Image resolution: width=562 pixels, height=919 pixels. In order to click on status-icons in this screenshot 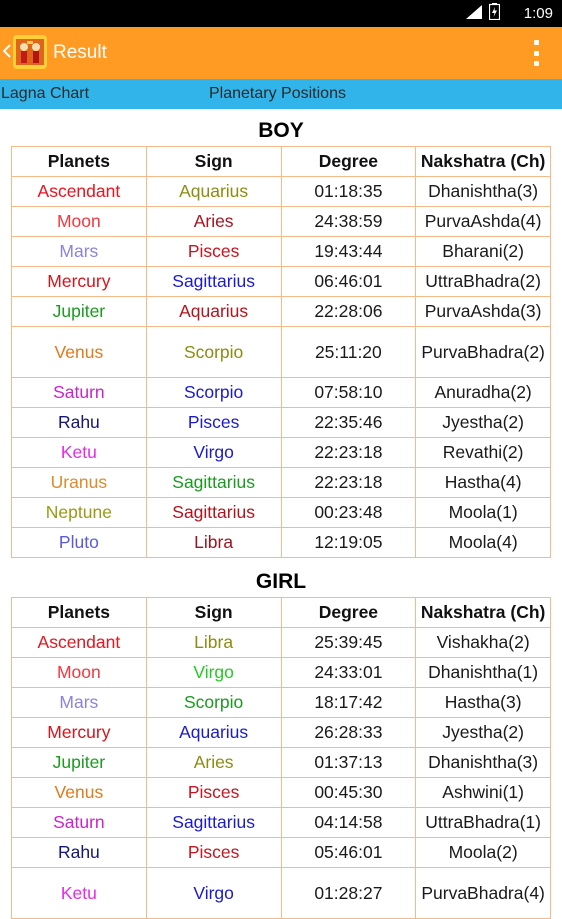, I will do `click(483, 13)`.